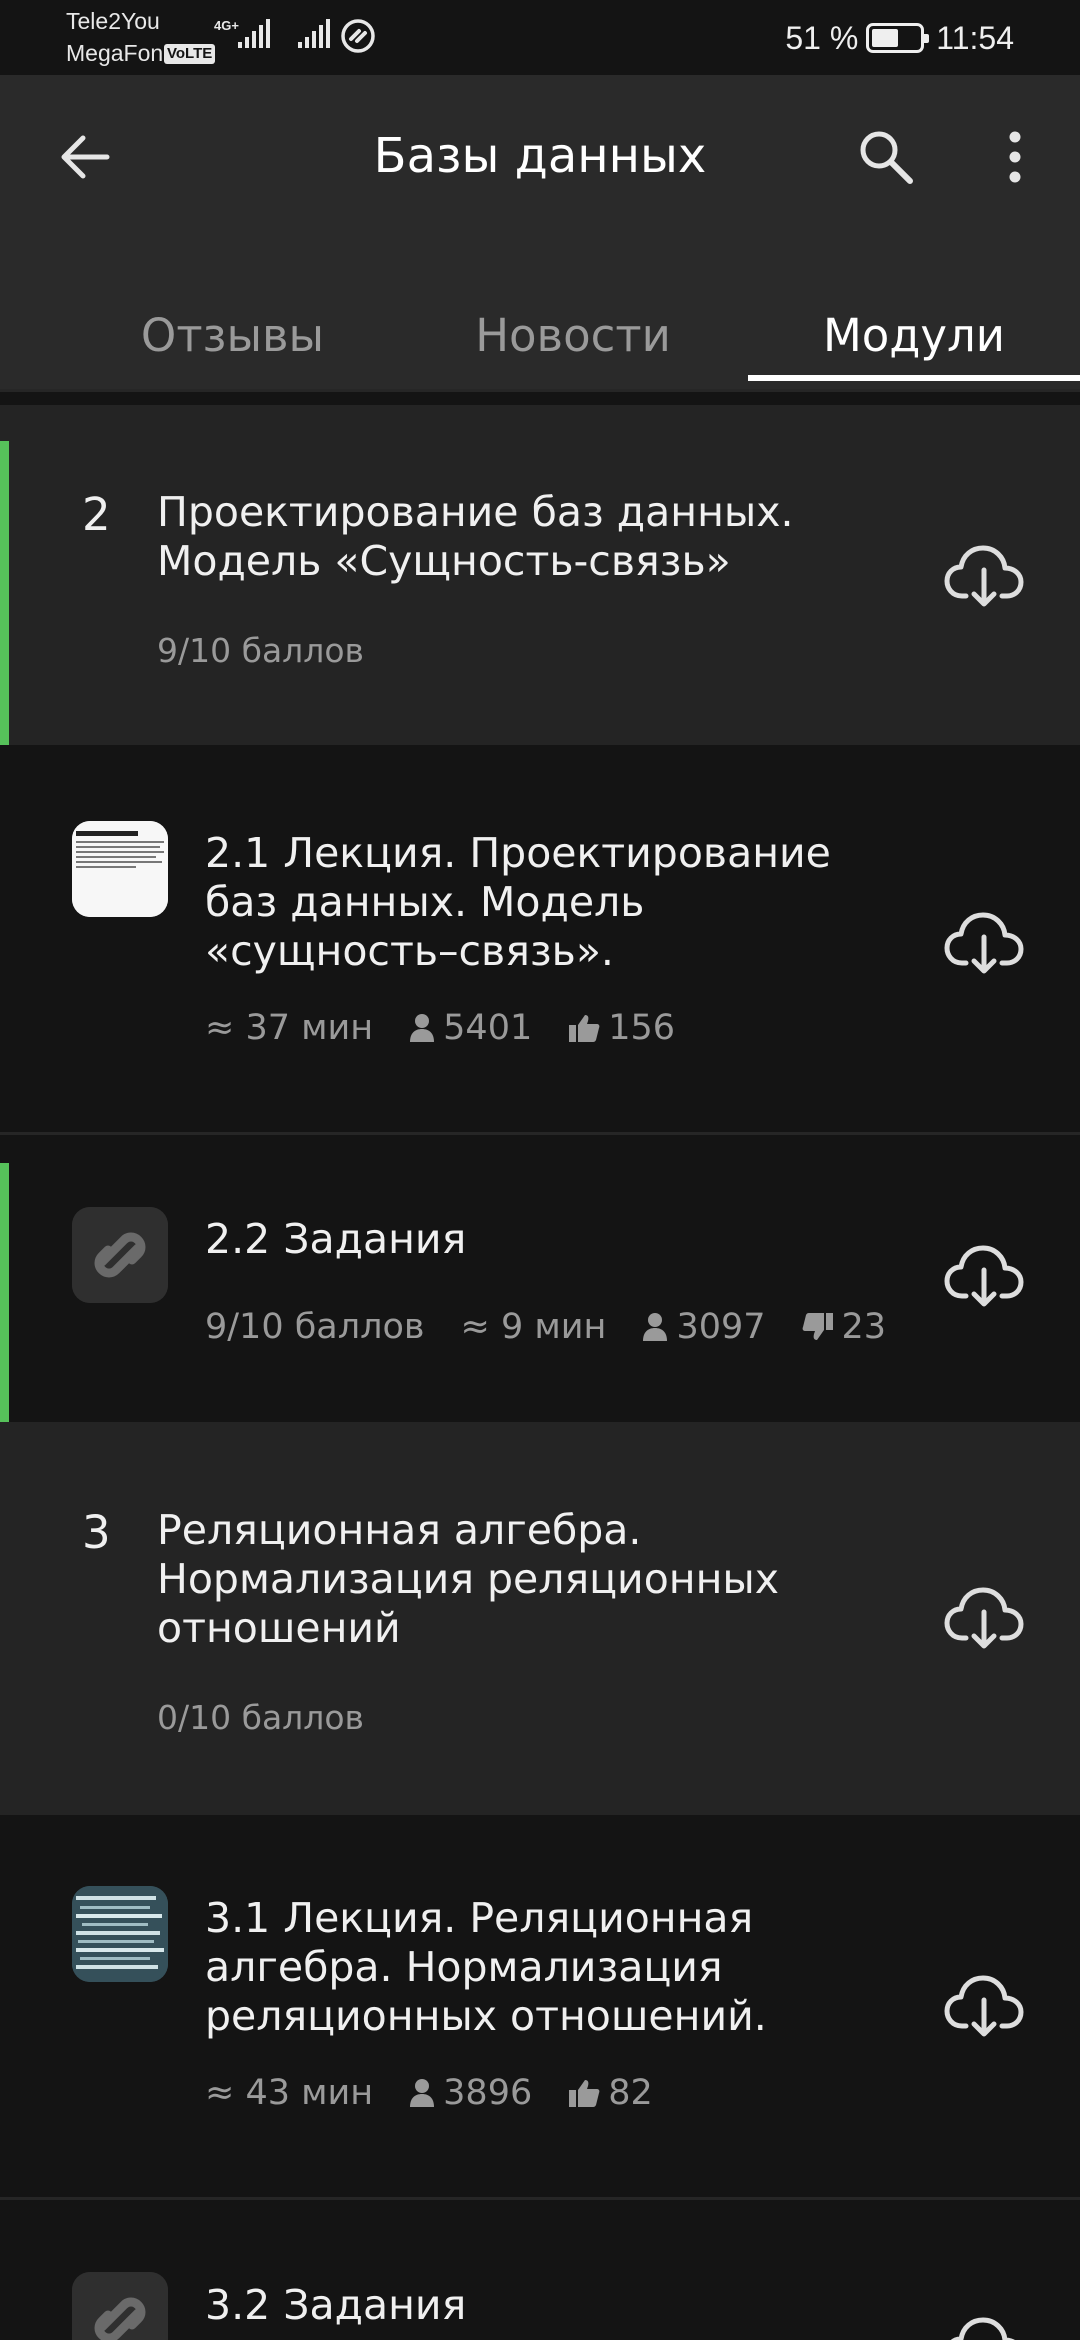  Describe the element at coordinates (540, 37) in the screenshot. I see `status-bar: Tele2You MegaFon VoLTE 4G+ 51 % 11:54` at that location.